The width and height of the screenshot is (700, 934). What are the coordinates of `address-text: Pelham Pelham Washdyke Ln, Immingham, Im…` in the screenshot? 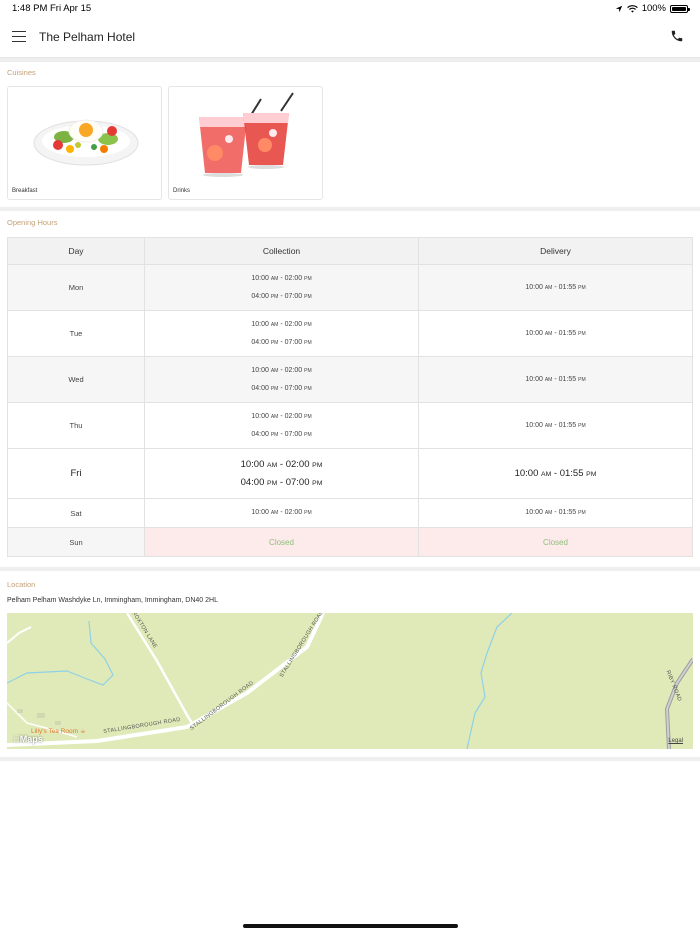 It's located at (112, 600).